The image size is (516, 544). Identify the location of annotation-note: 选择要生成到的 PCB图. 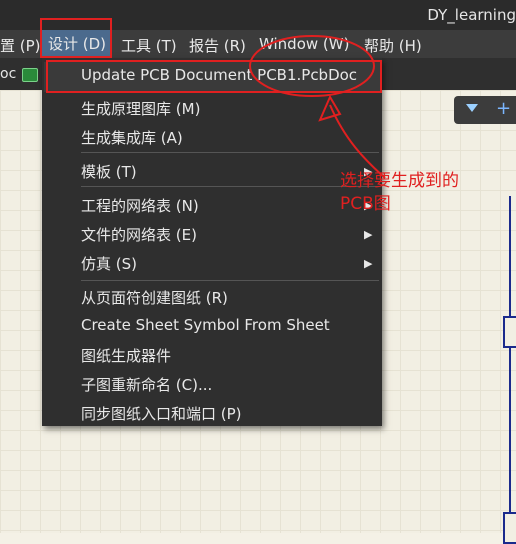
(420, 193).